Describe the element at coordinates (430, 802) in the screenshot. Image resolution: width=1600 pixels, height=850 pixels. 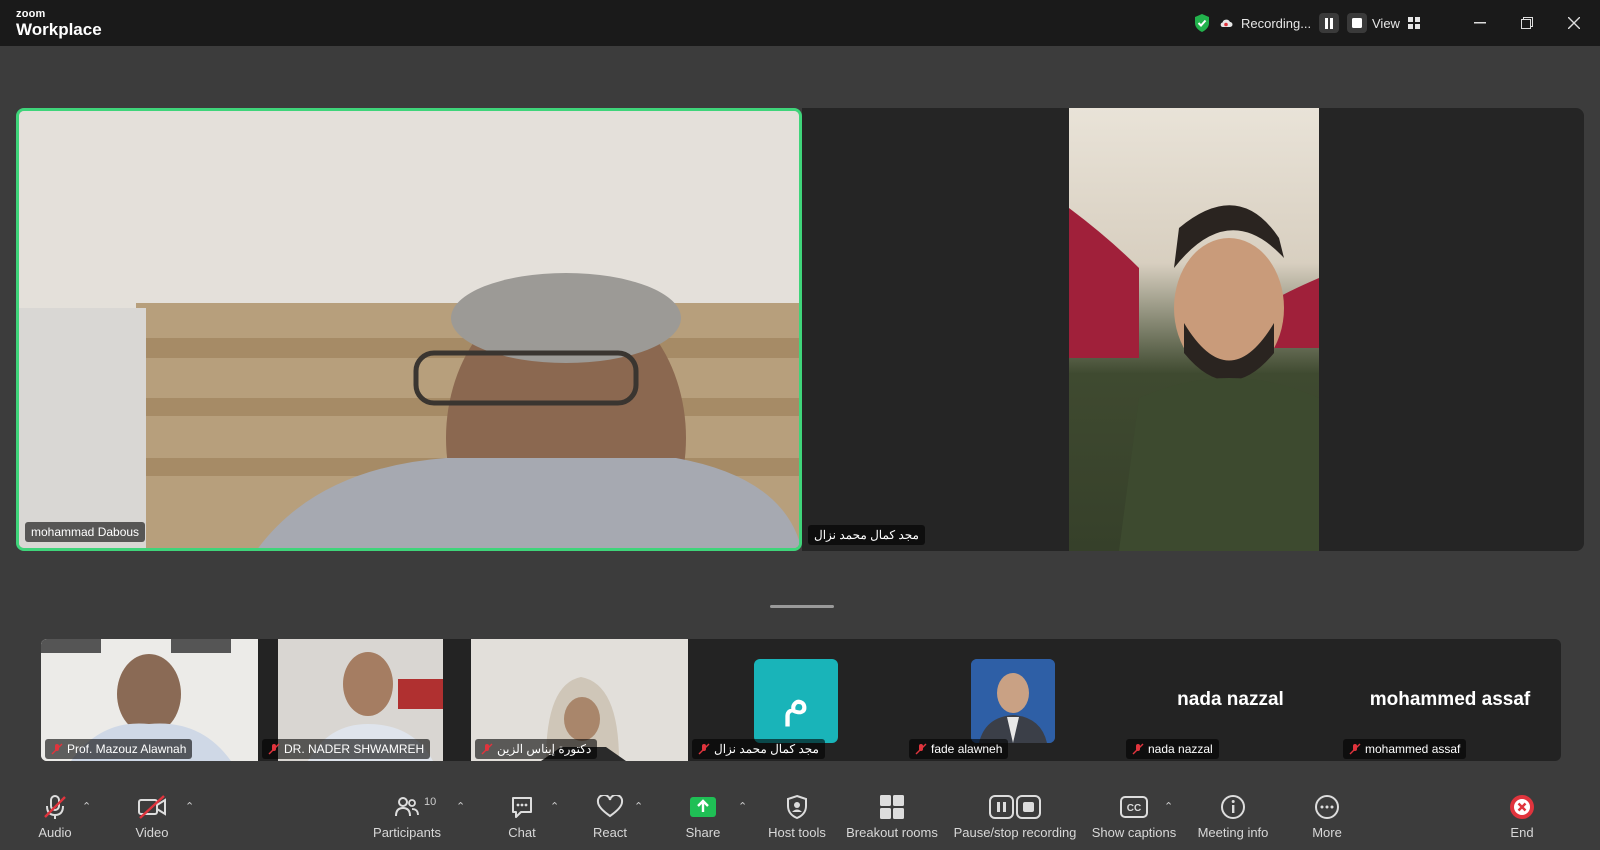
I see `participants-count: 10` at that location.